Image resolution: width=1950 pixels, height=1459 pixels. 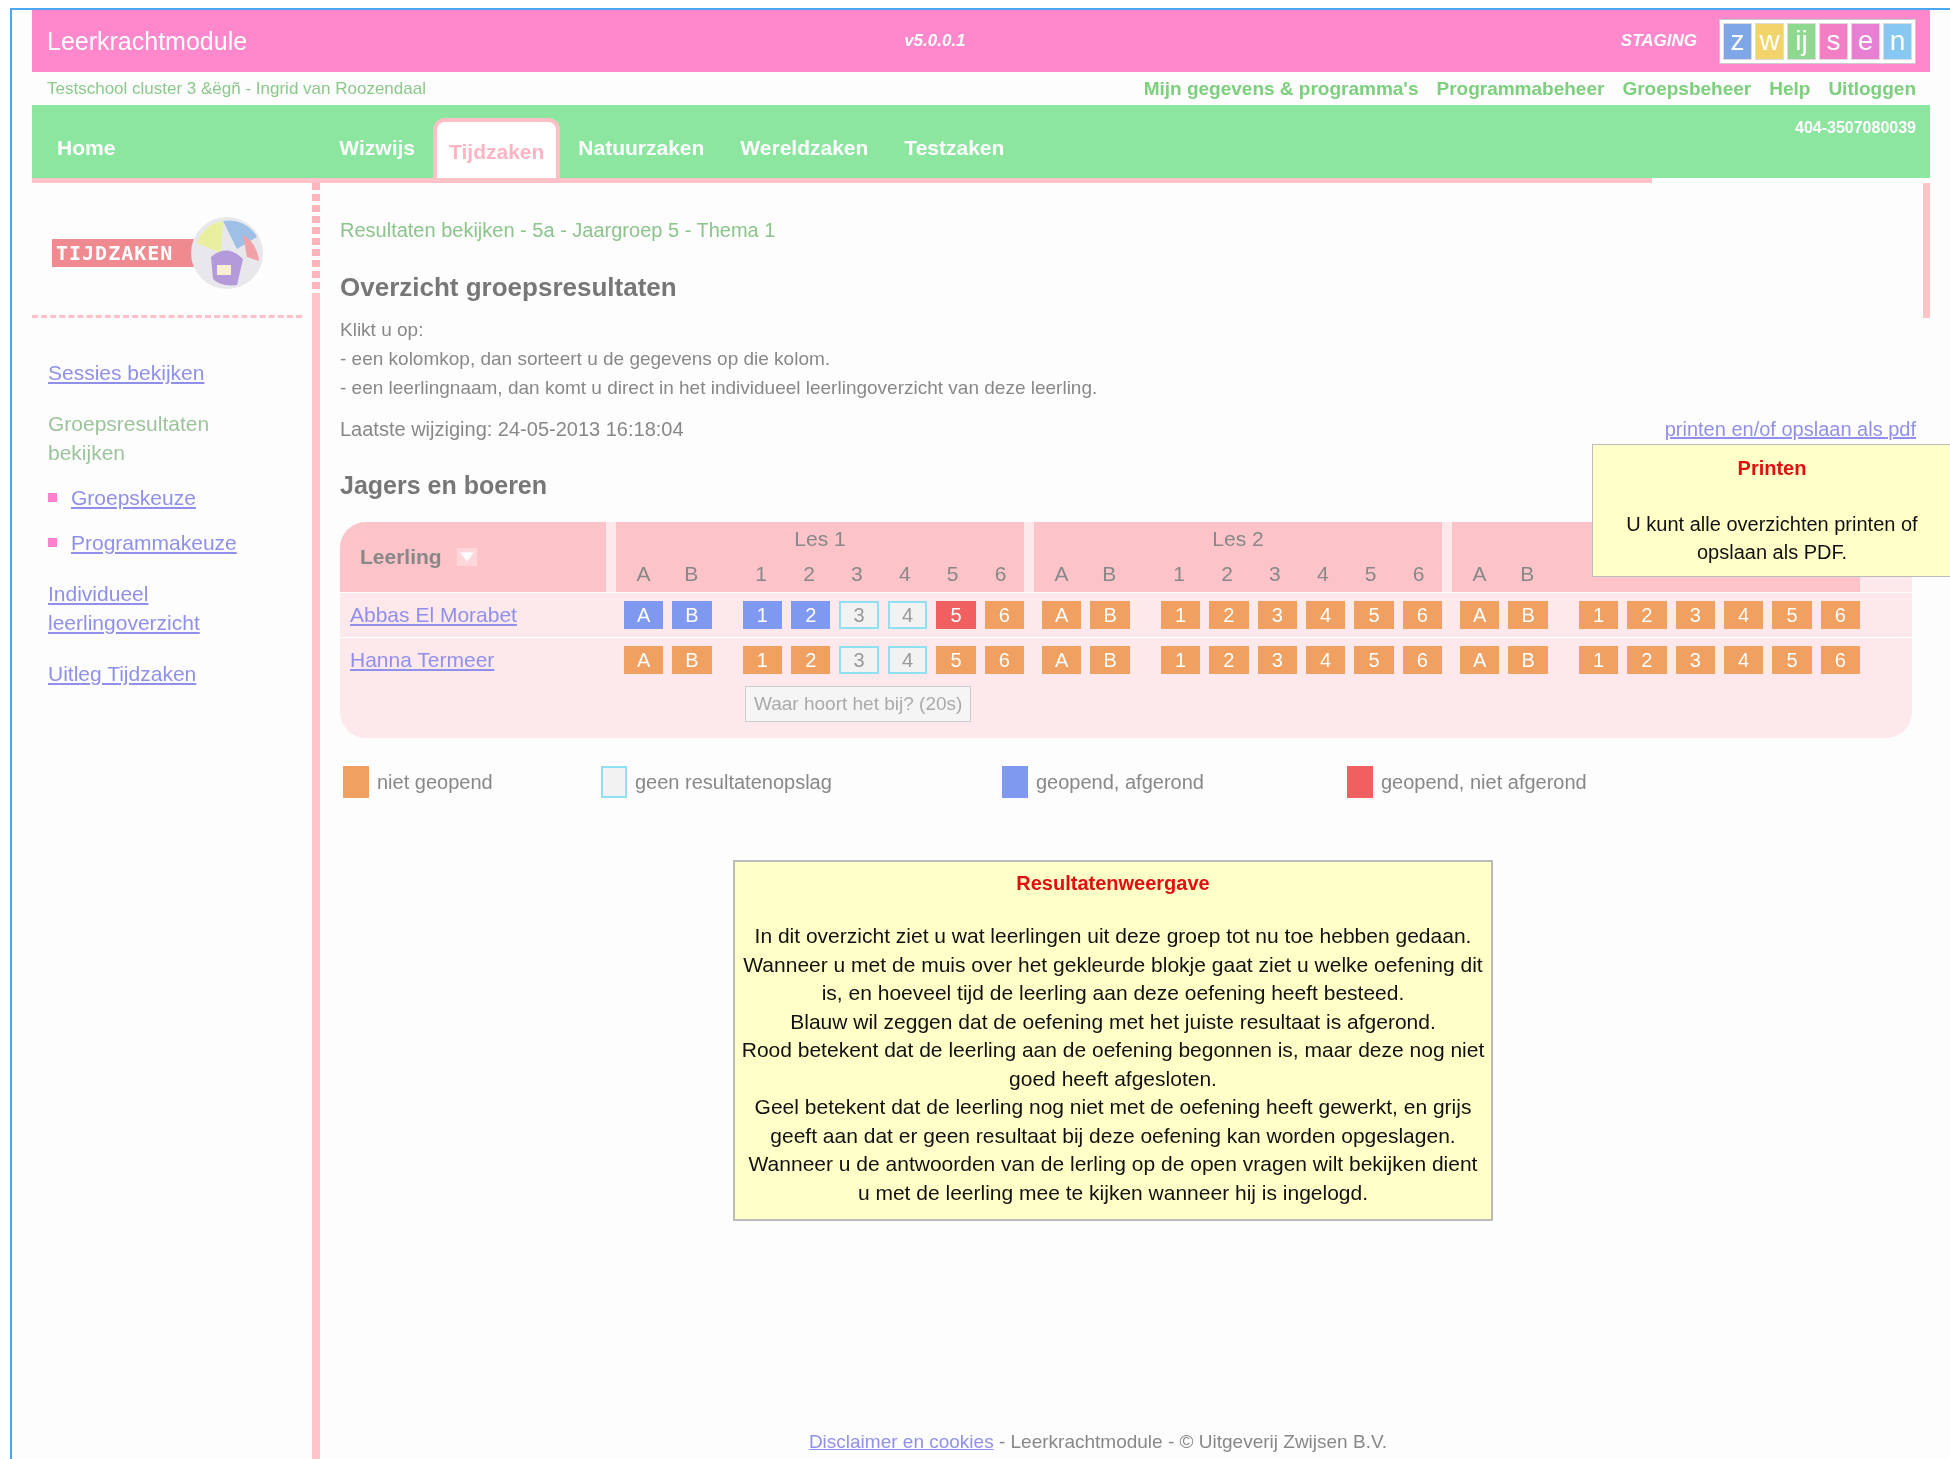 What do you see at coordinates (1113, 964) in the screenshot?
I see `info-paragraph: In dit overzicht ziet u wat leerlingen uit deze groep tot nu toe hebben gedaan. Wanneer u met de muis over het gekleurde blokje gaat ziet u welke oefening dit is, en hoeveel tijd de leerling aan deze oefening heeft besteed.` at bounding box center [1113, 964].